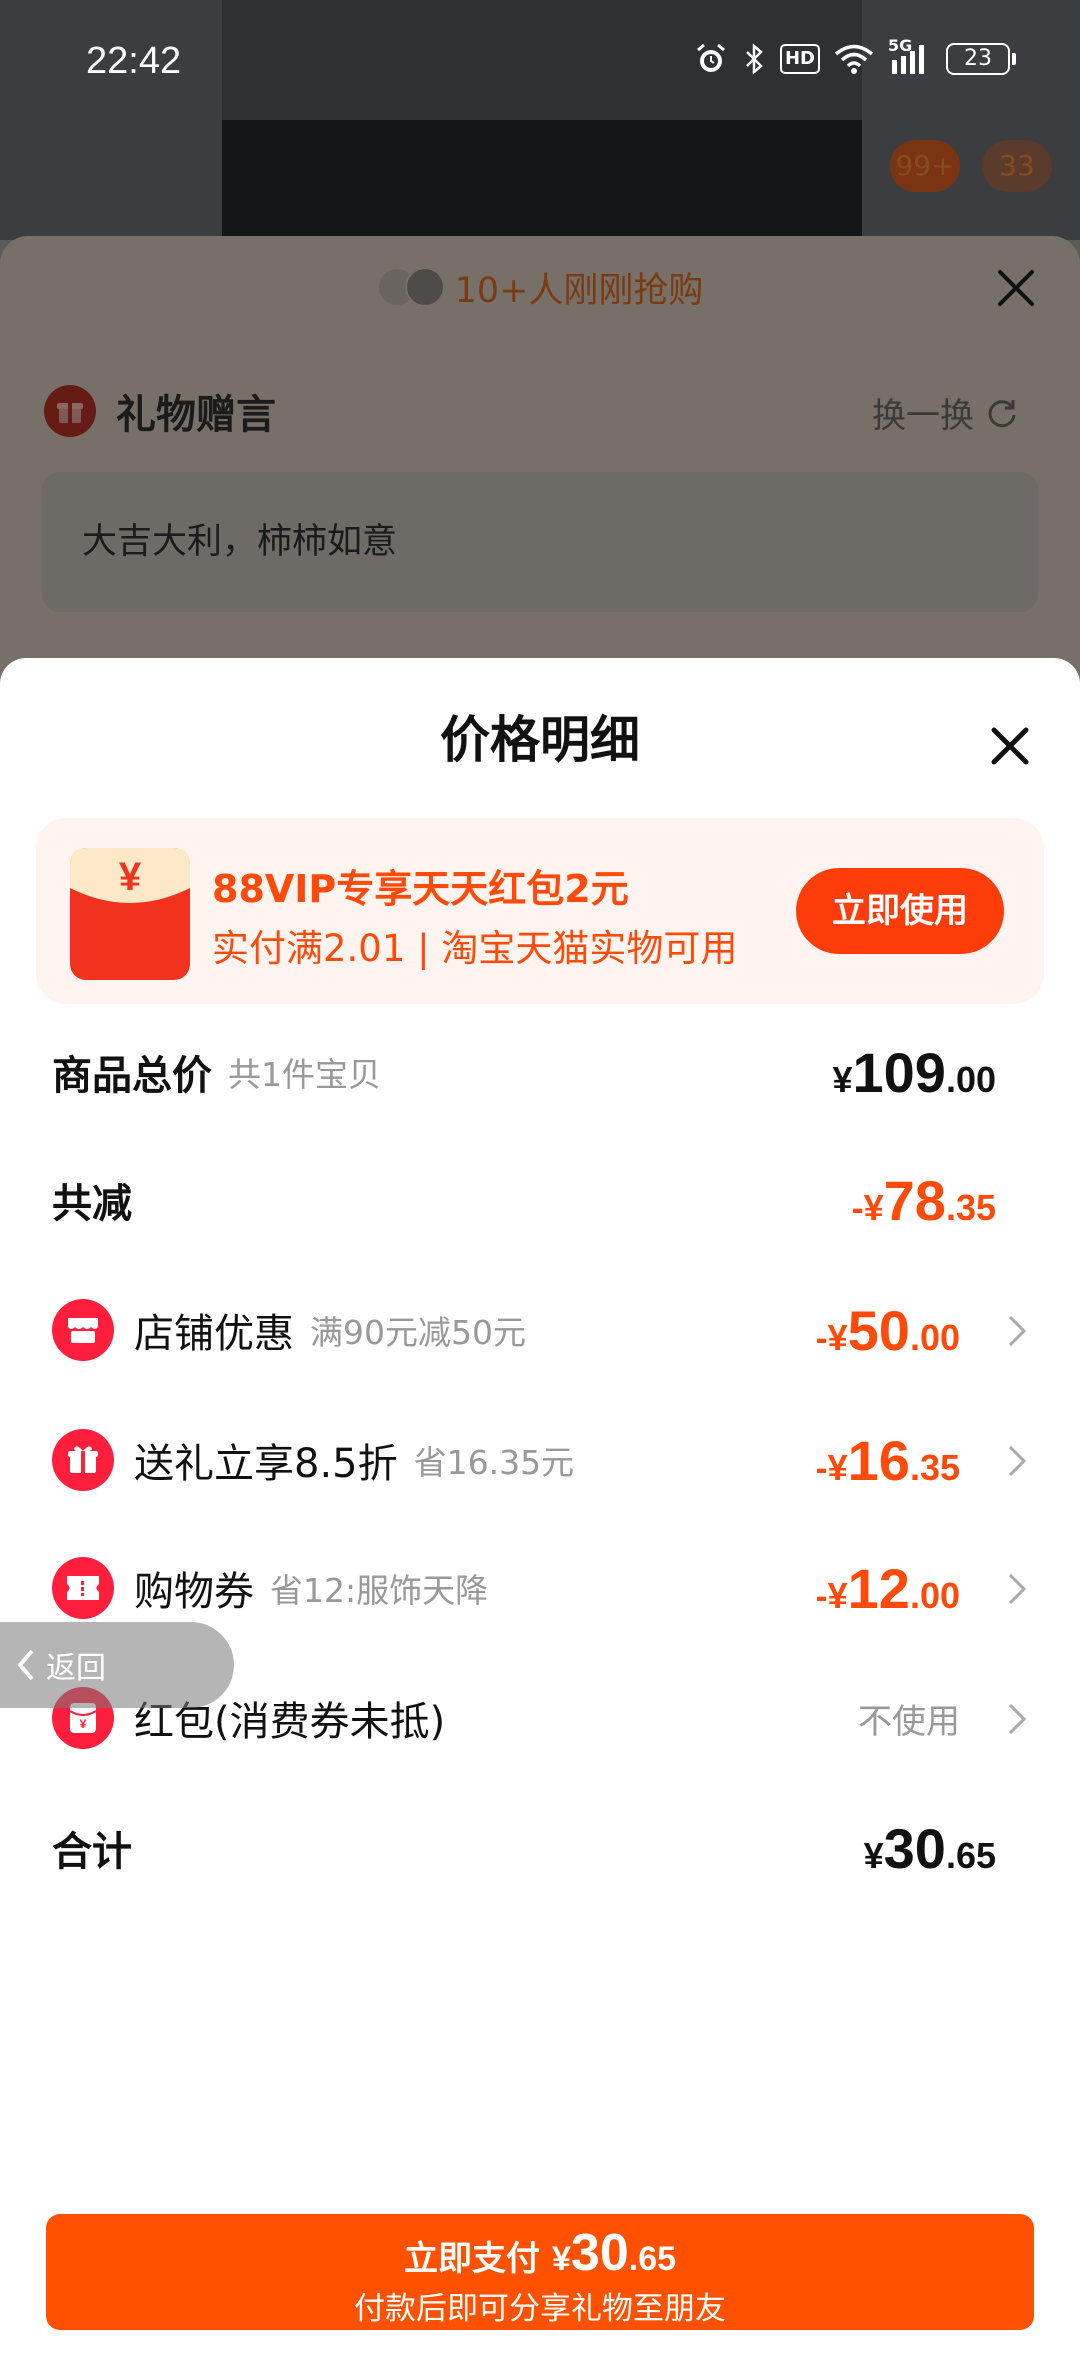 This screenshot has width=1080, height=2376. What do you see at coordinates (914, 1200) in the screenshot?
I see `amount-integer: 78` at bounding box center [914, 1200].